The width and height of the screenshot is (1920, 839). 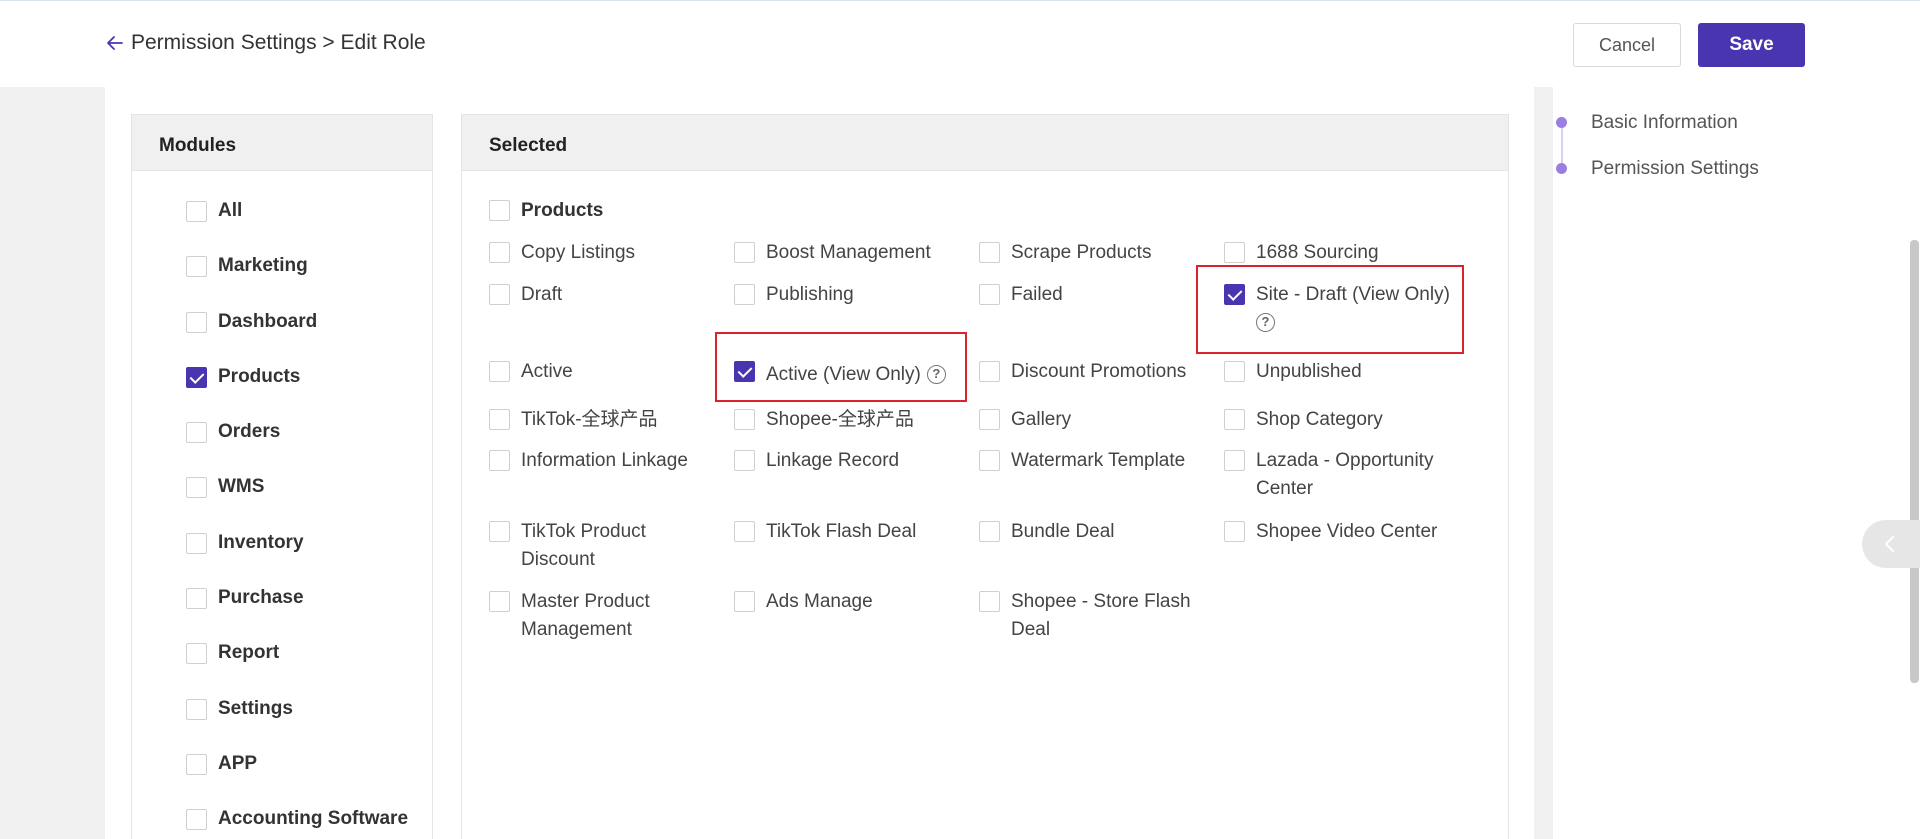 What do you see at coordinates (833, 460) in the screenshot?
I see `permission-label: Linkage Record` at bounding box center [833, 460].